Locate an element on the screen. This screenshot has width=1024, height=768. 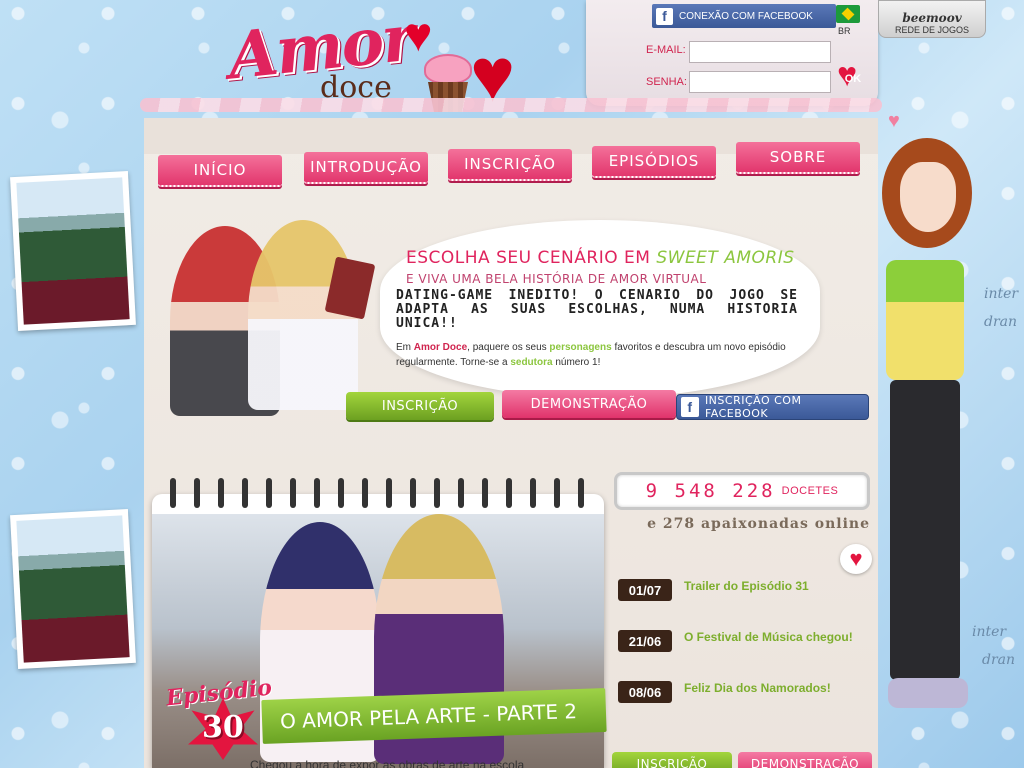
news-link: Feliz Dia dos Namorados! is located at coordinates (757, 688).